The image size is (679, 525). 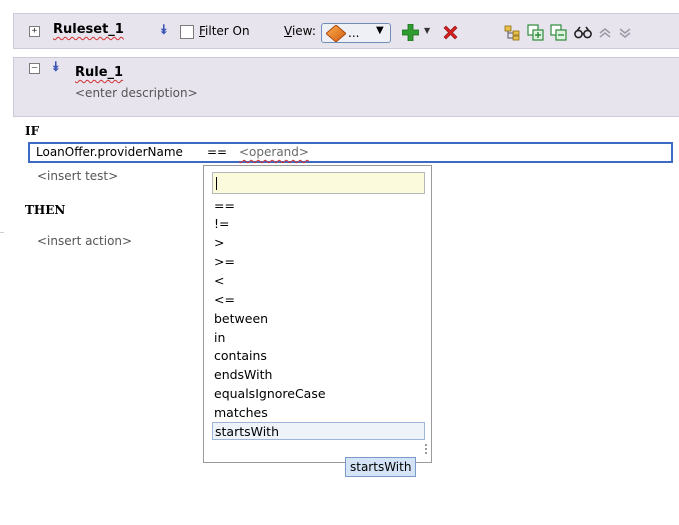 What do you see at coordinates (224, 31) in the screenshot?
I see `filter-label: Filter On` at bounding box center [224, 31].